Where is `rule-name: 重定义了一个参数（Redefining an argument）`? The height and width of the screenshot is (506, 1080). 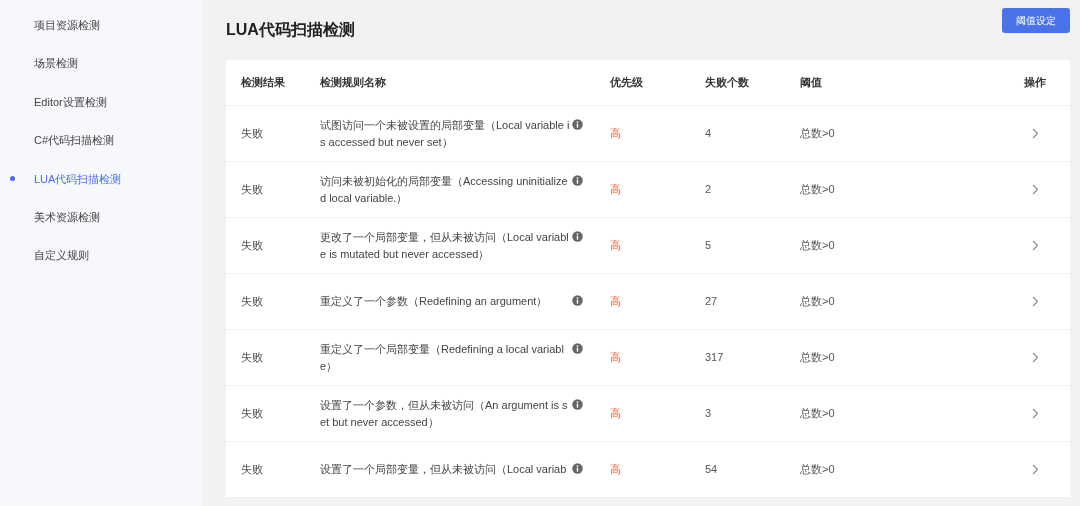
rule-name: 重定义了一个参数（Redefining an argument） is located at coordinates (434, 302).